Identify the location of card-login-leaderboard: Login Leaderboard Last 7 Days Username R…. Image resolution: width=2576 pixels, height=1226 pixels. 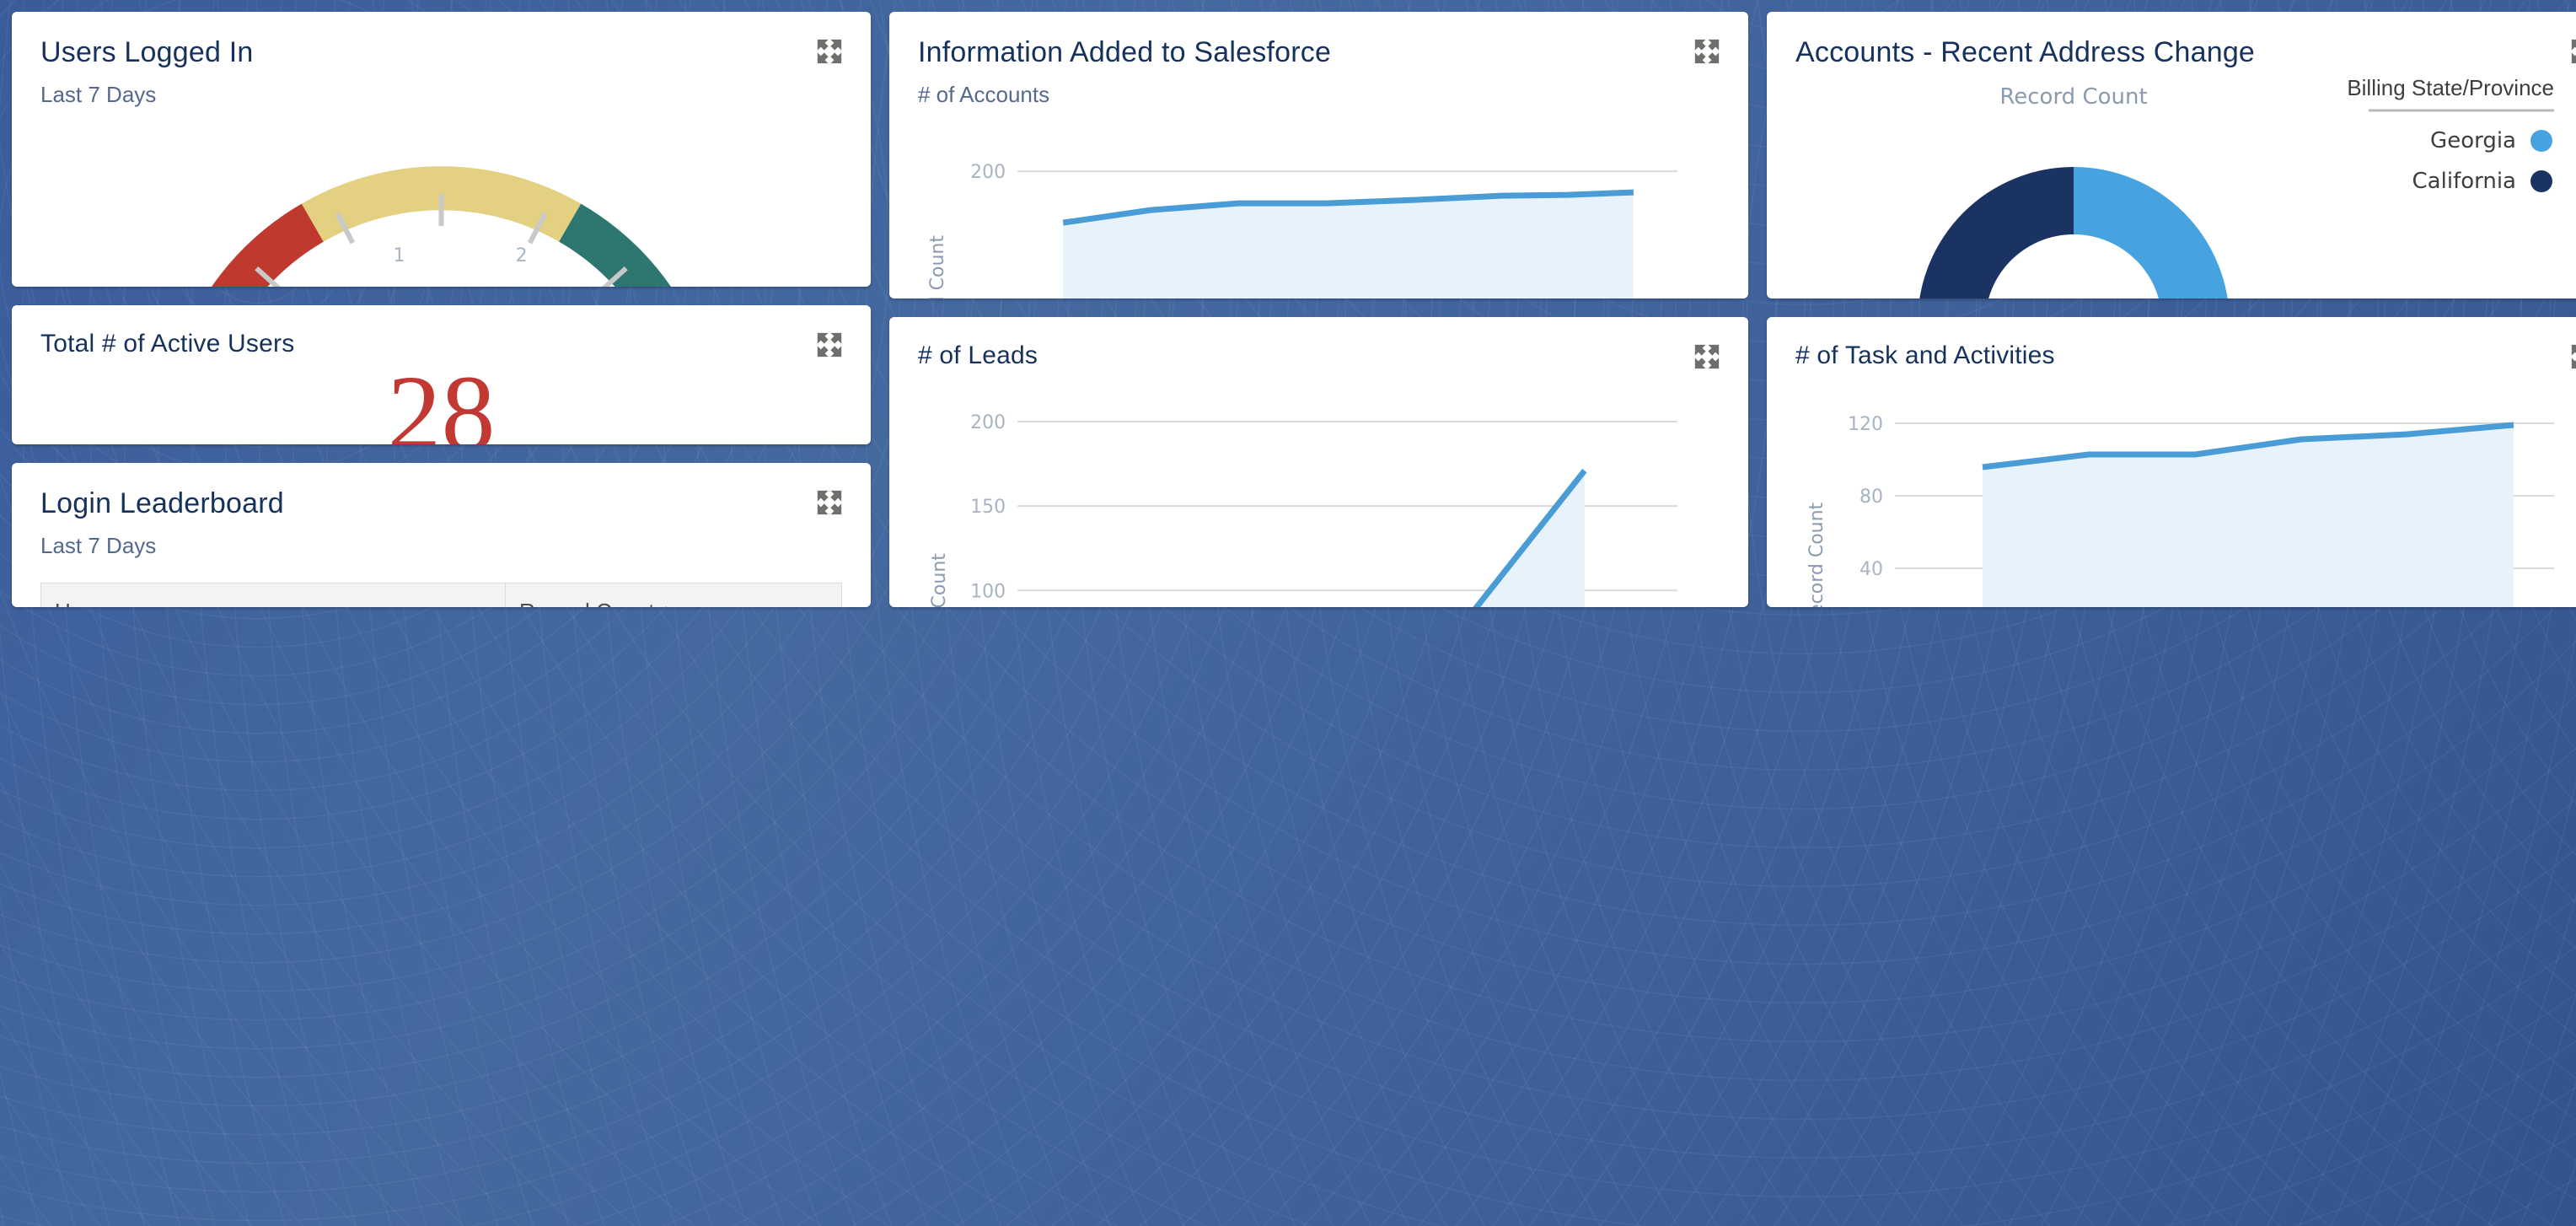
(441, 534).